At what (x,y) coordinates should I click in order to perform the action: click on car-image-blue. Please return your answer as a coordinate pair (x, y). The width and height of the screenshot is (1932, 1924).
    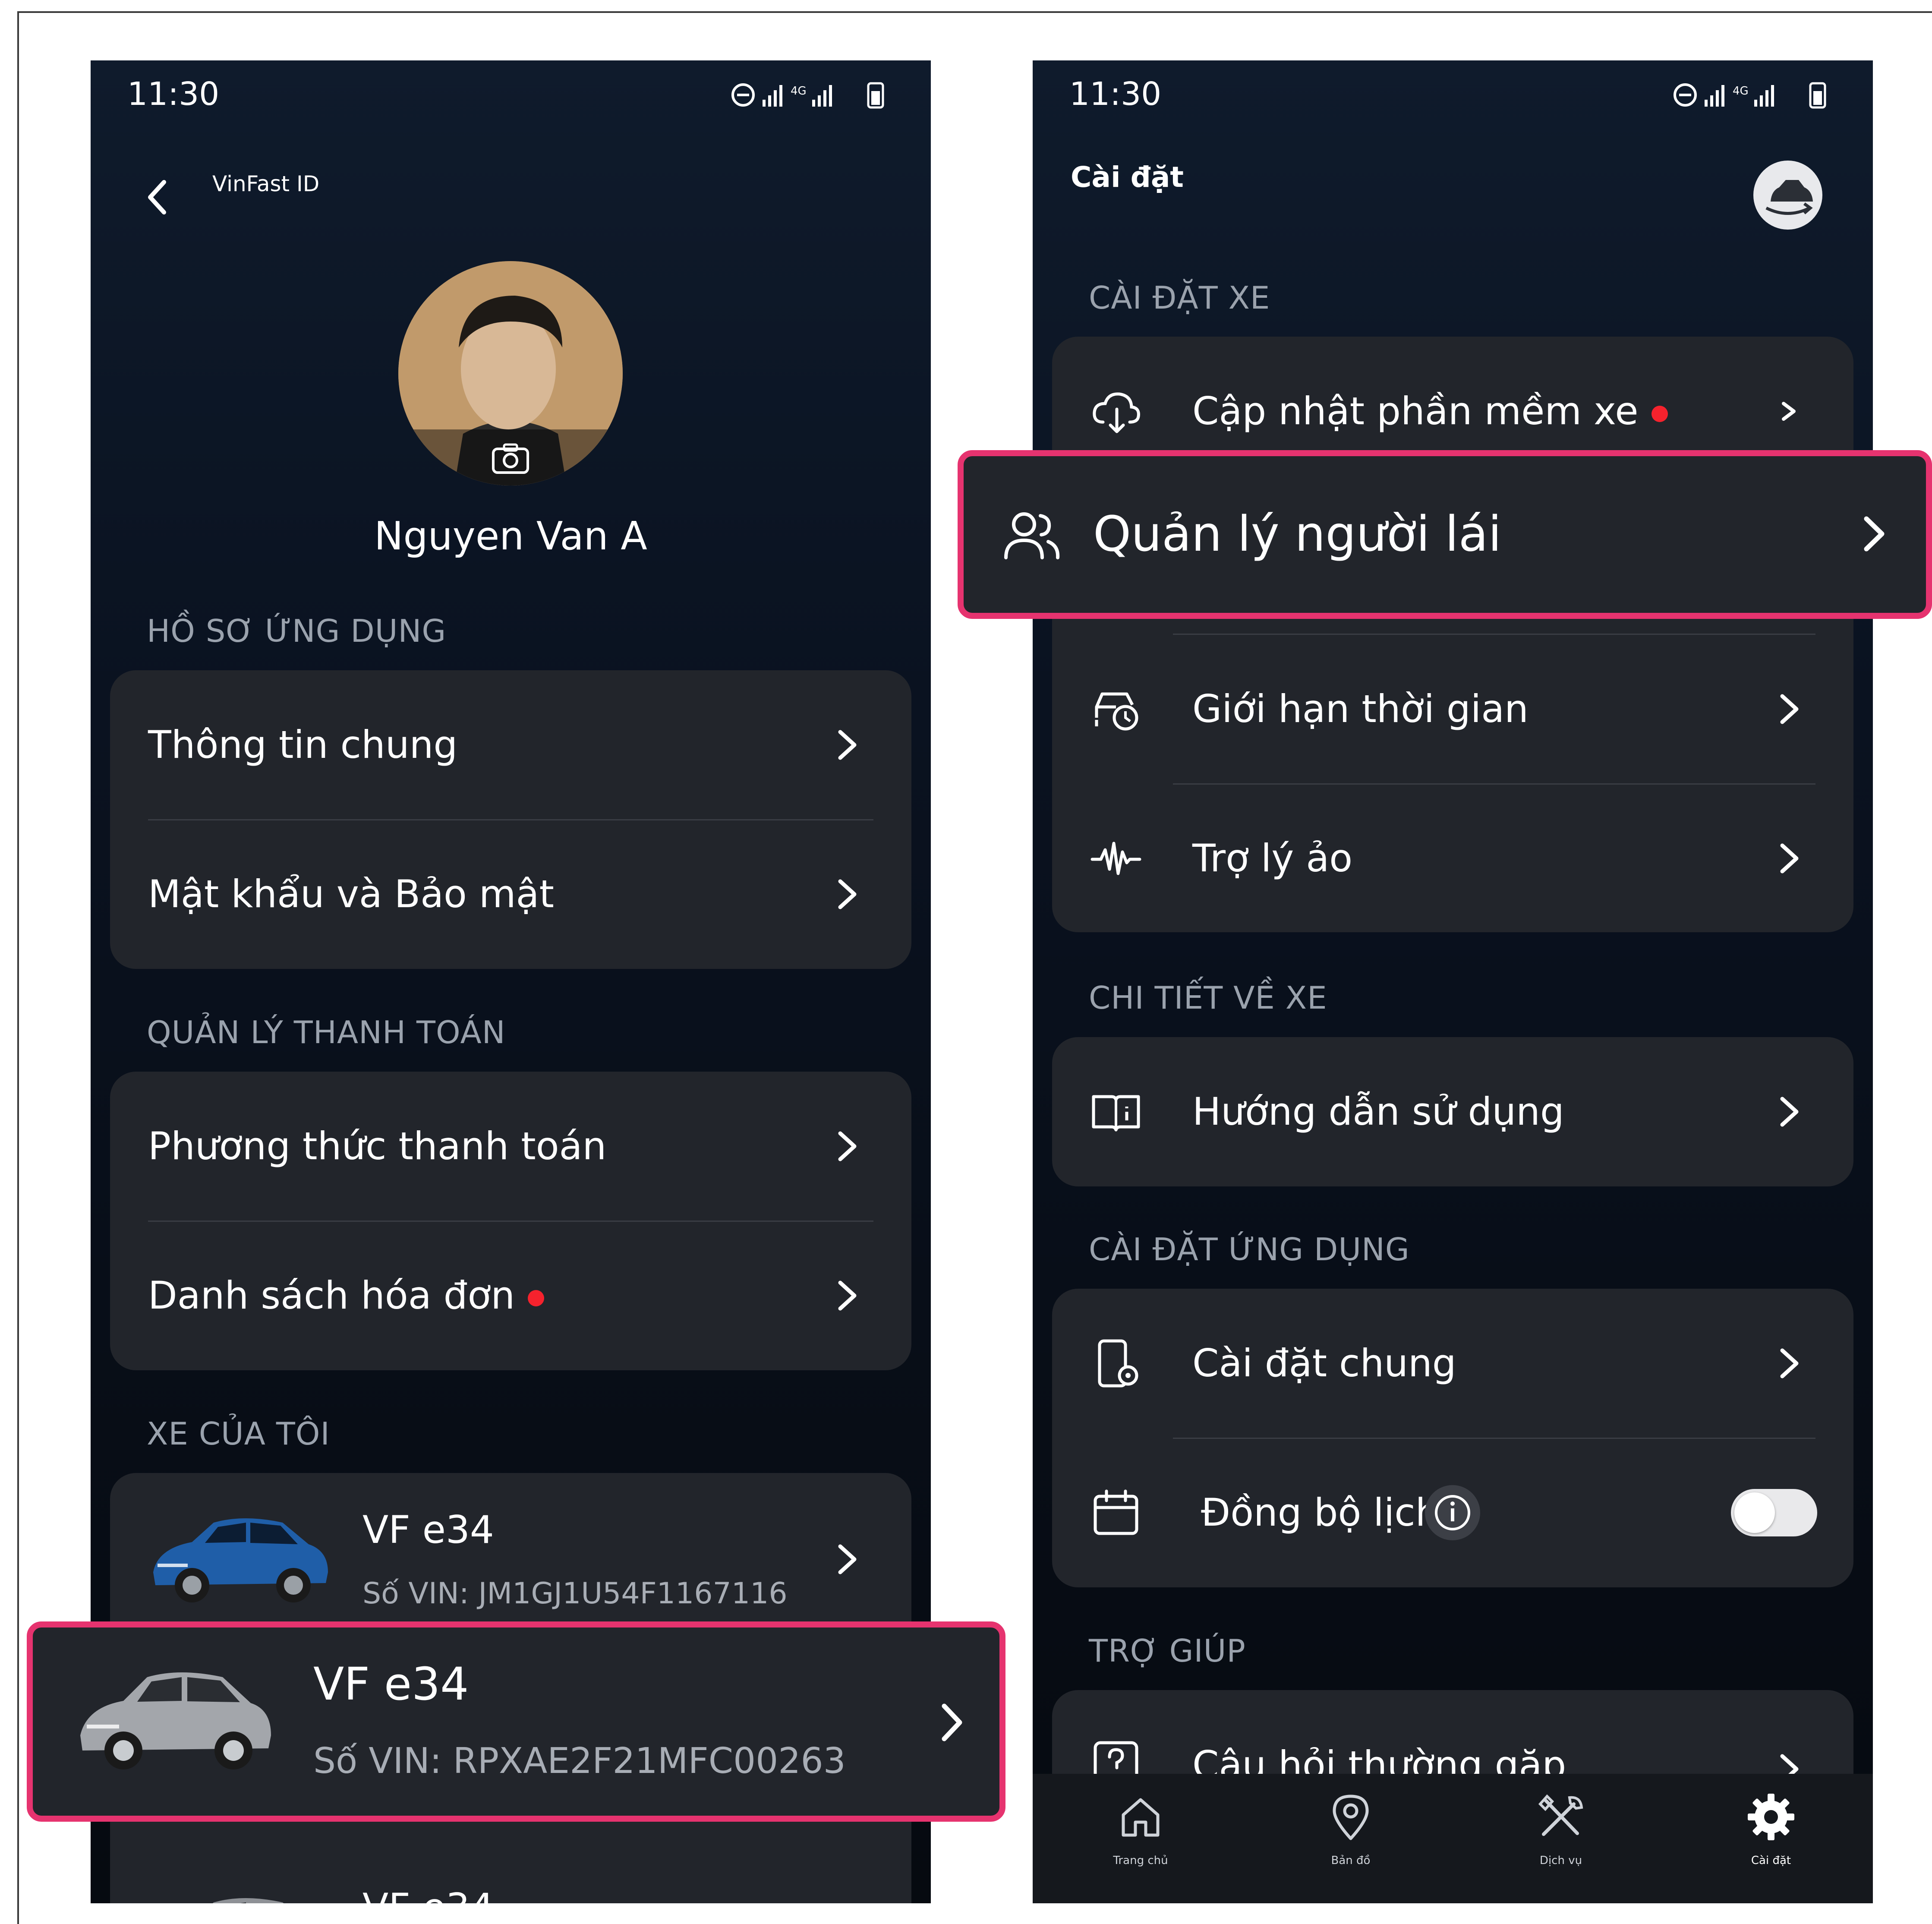
    Looking at the image, I should click on (241, 1560).